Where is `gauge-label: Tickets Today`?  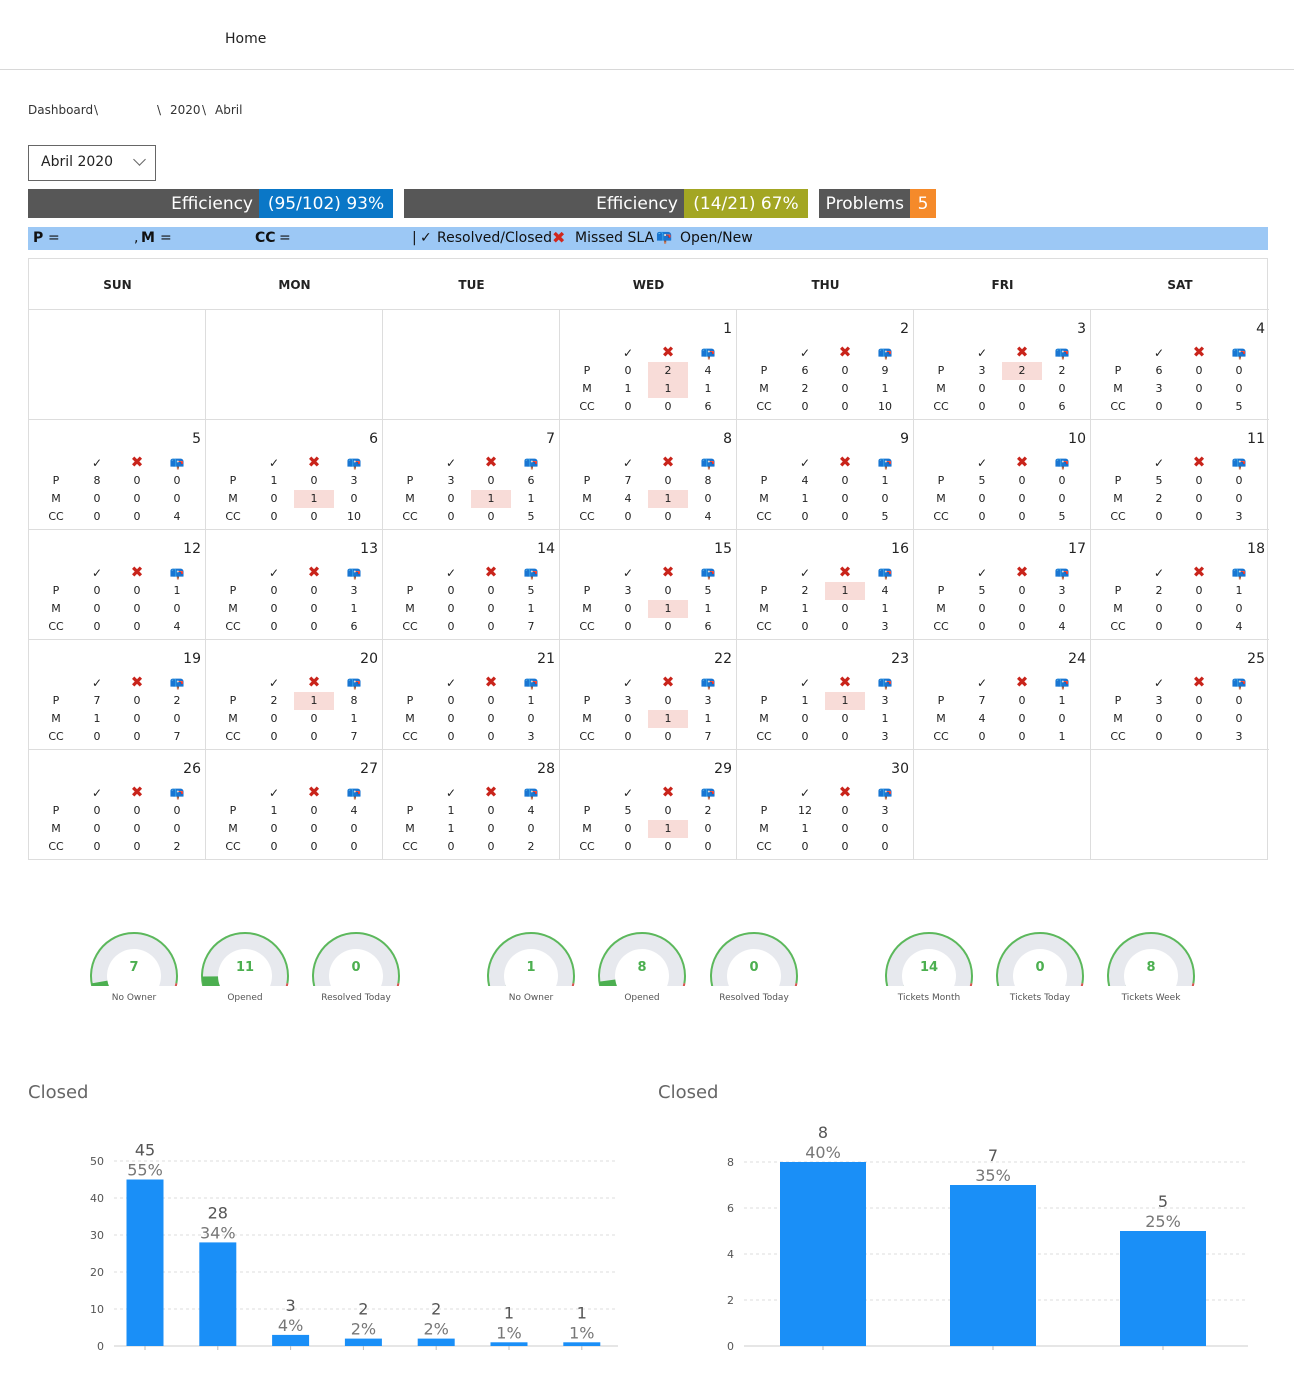 gauge-label: Tickets Today is located at coordinates (1040, 998).